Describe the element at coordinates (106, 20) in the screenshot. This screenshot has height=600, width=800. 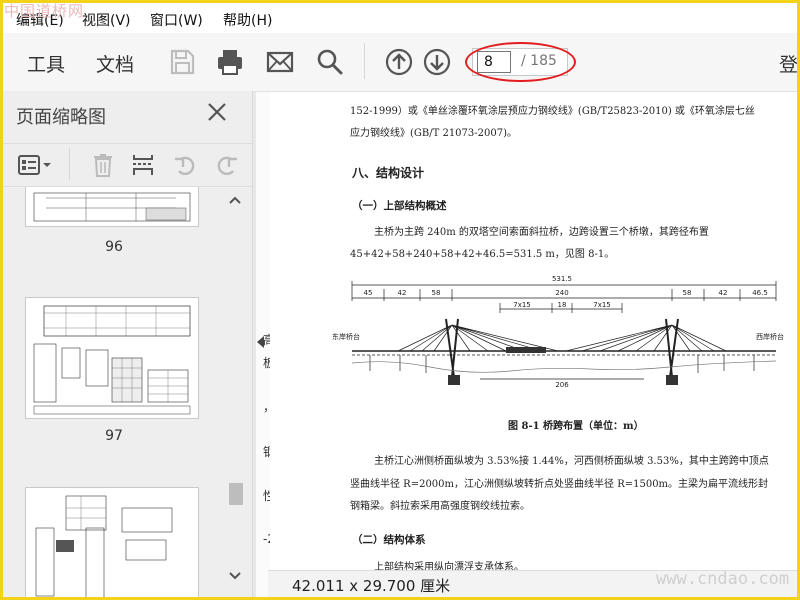
I see `menu-view: 视图(V)` at that location.